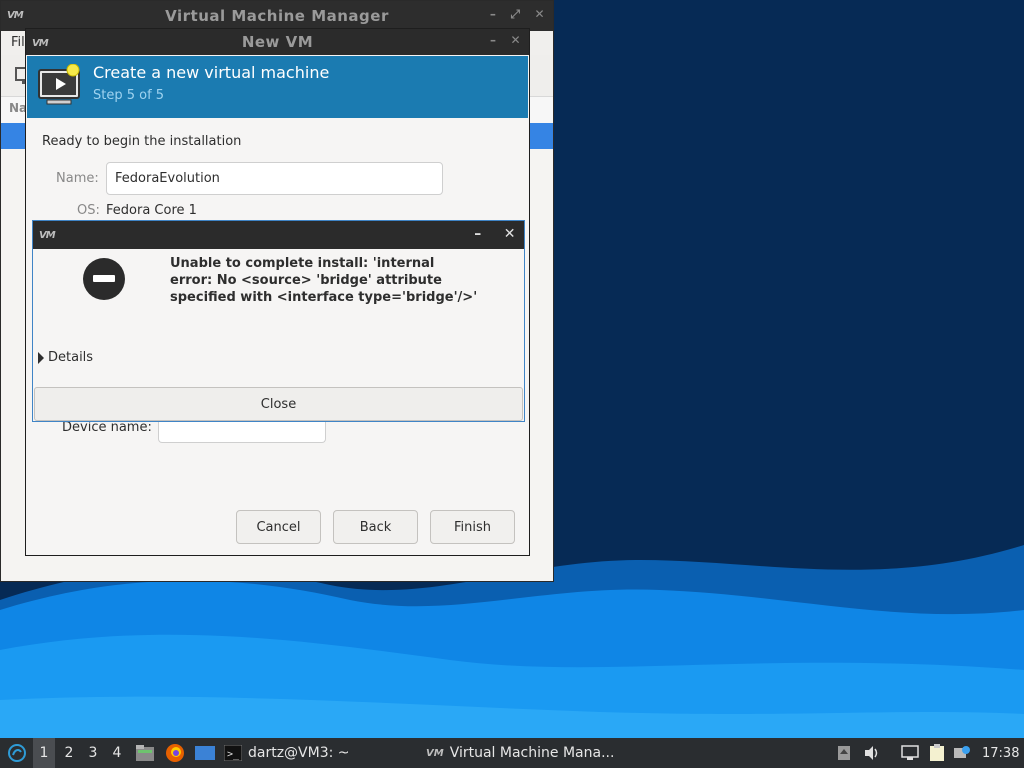  What do you see at coordinates (278, 404) in the screenshot?
I see `close-button: Close` at bounding box center [278, 404].